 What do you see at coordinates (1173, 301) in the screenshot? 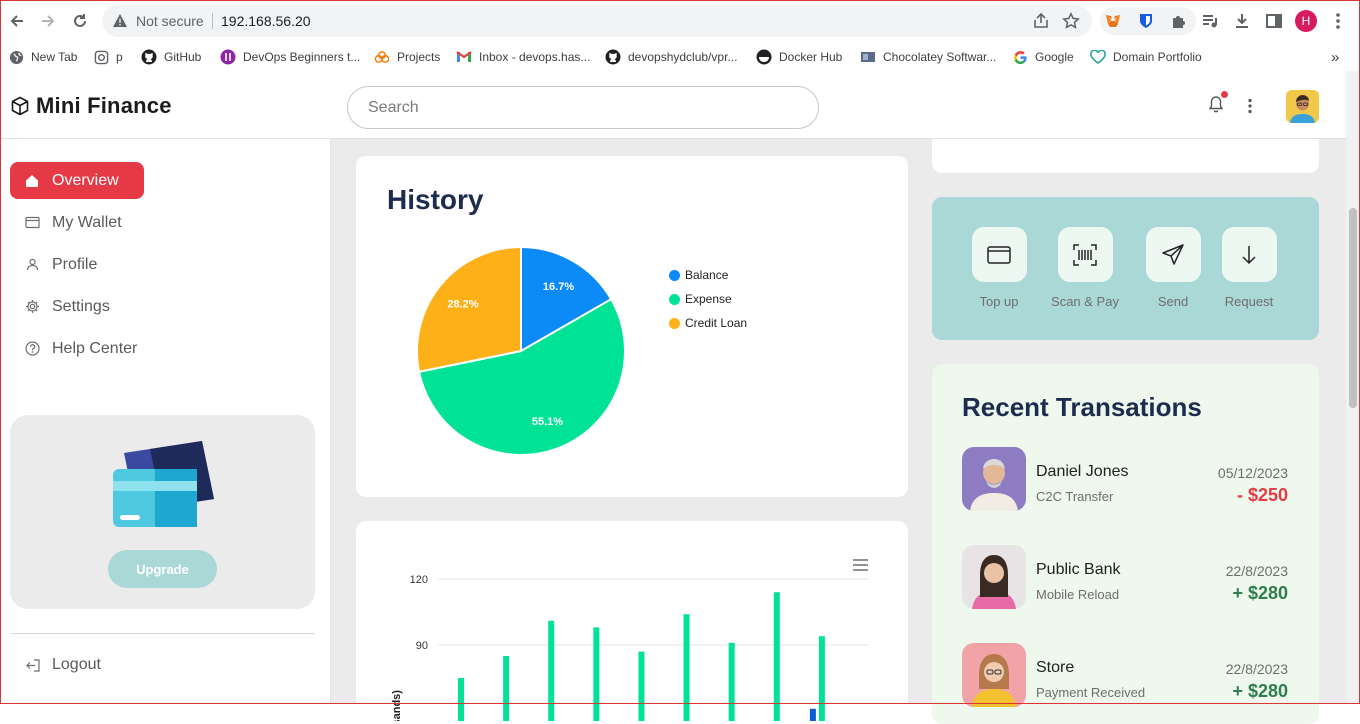
I see `action-label: Send` at bounding box center [1173, 301].